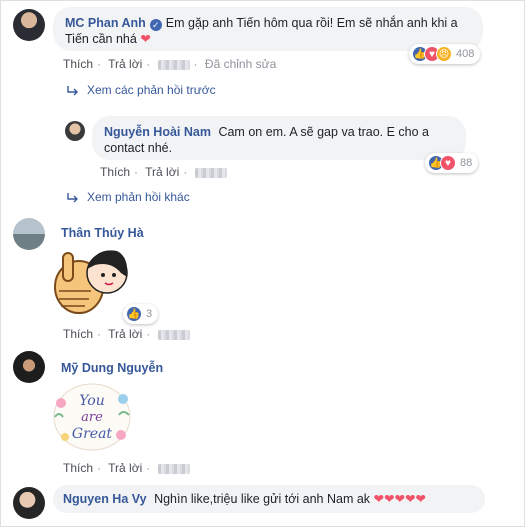 This screenshot has width=525, height=527. Describe the element at coordinates (91, 401) in the screenshot. I see `sticker-text-you: You` at that location.